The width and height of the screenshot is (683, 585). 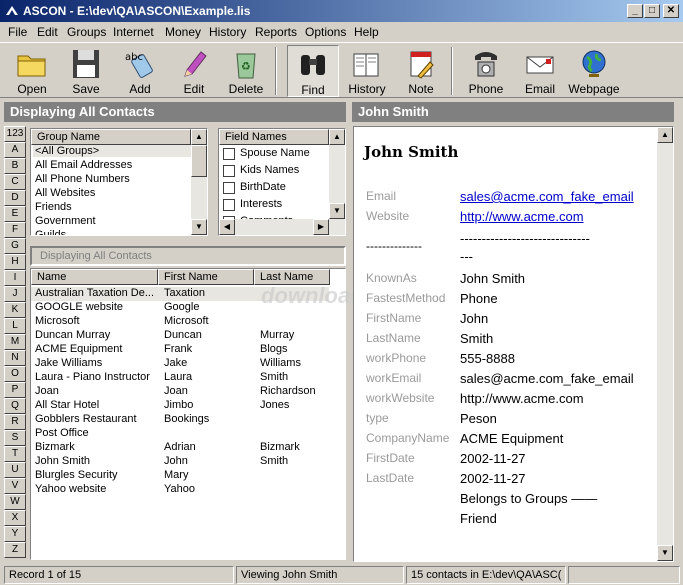 I want to click on alpha-index-r: R, so click(x=15, y=422).